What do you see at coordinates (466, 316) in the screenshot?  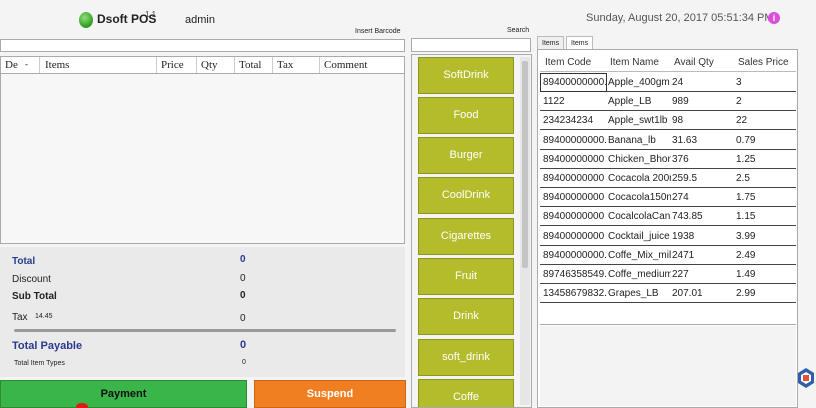 I see `category-button: Drink` at bounding box center [466, 316].